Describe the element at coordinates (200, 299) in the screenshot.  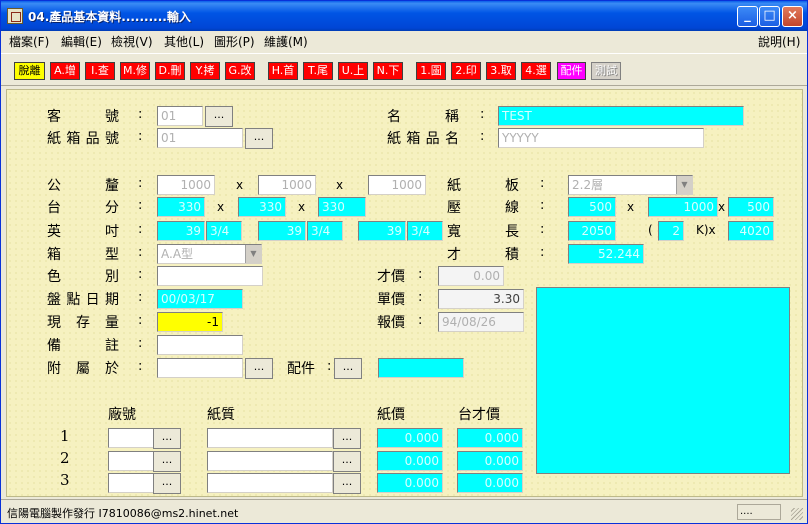
I see `inventory-date-field: 00/03/17` at that location.